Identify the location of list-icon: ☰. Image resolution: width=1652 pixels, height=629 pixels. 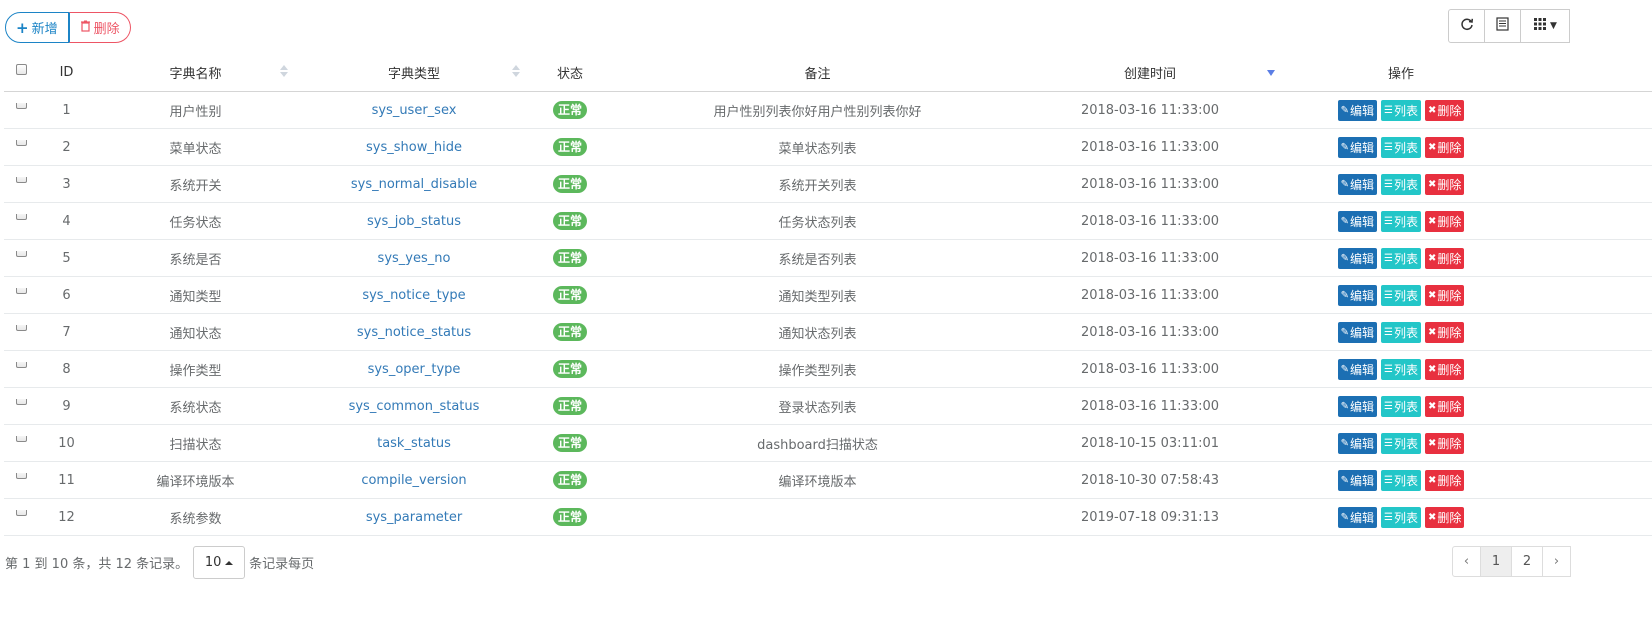
(1388, 110).